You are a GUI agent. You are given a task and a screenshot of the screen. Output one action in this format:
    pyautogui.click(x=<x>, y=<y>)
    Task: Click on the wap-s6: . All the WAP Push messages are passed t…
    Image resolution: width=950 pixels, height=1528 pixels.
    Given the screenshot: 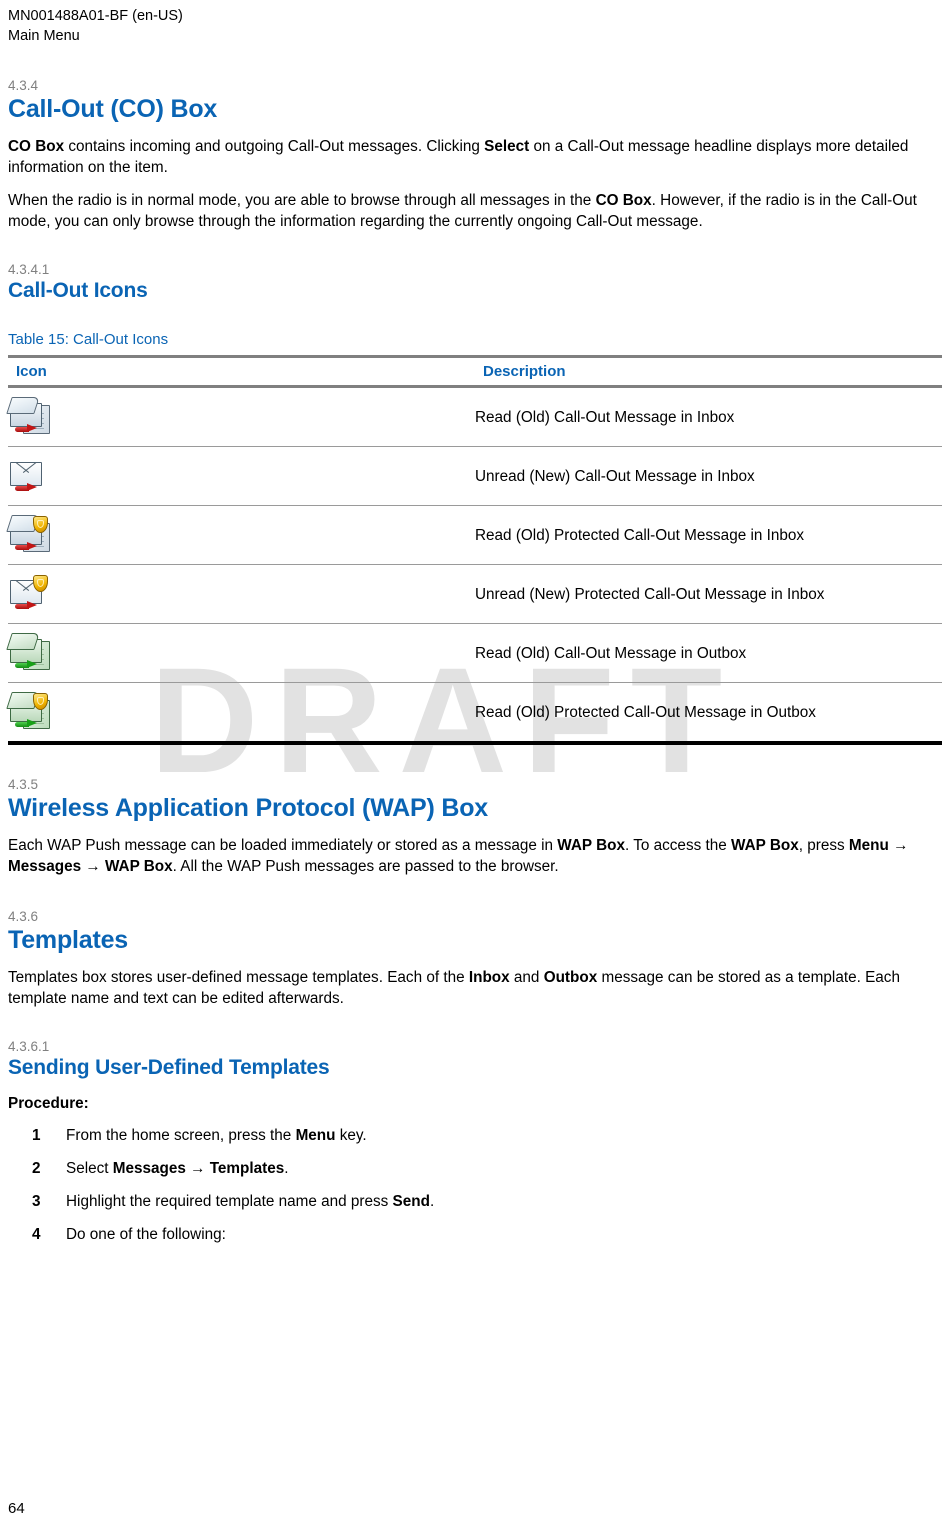 What is the action you would take?
    pyautogui.click(x=365, y=866)
    